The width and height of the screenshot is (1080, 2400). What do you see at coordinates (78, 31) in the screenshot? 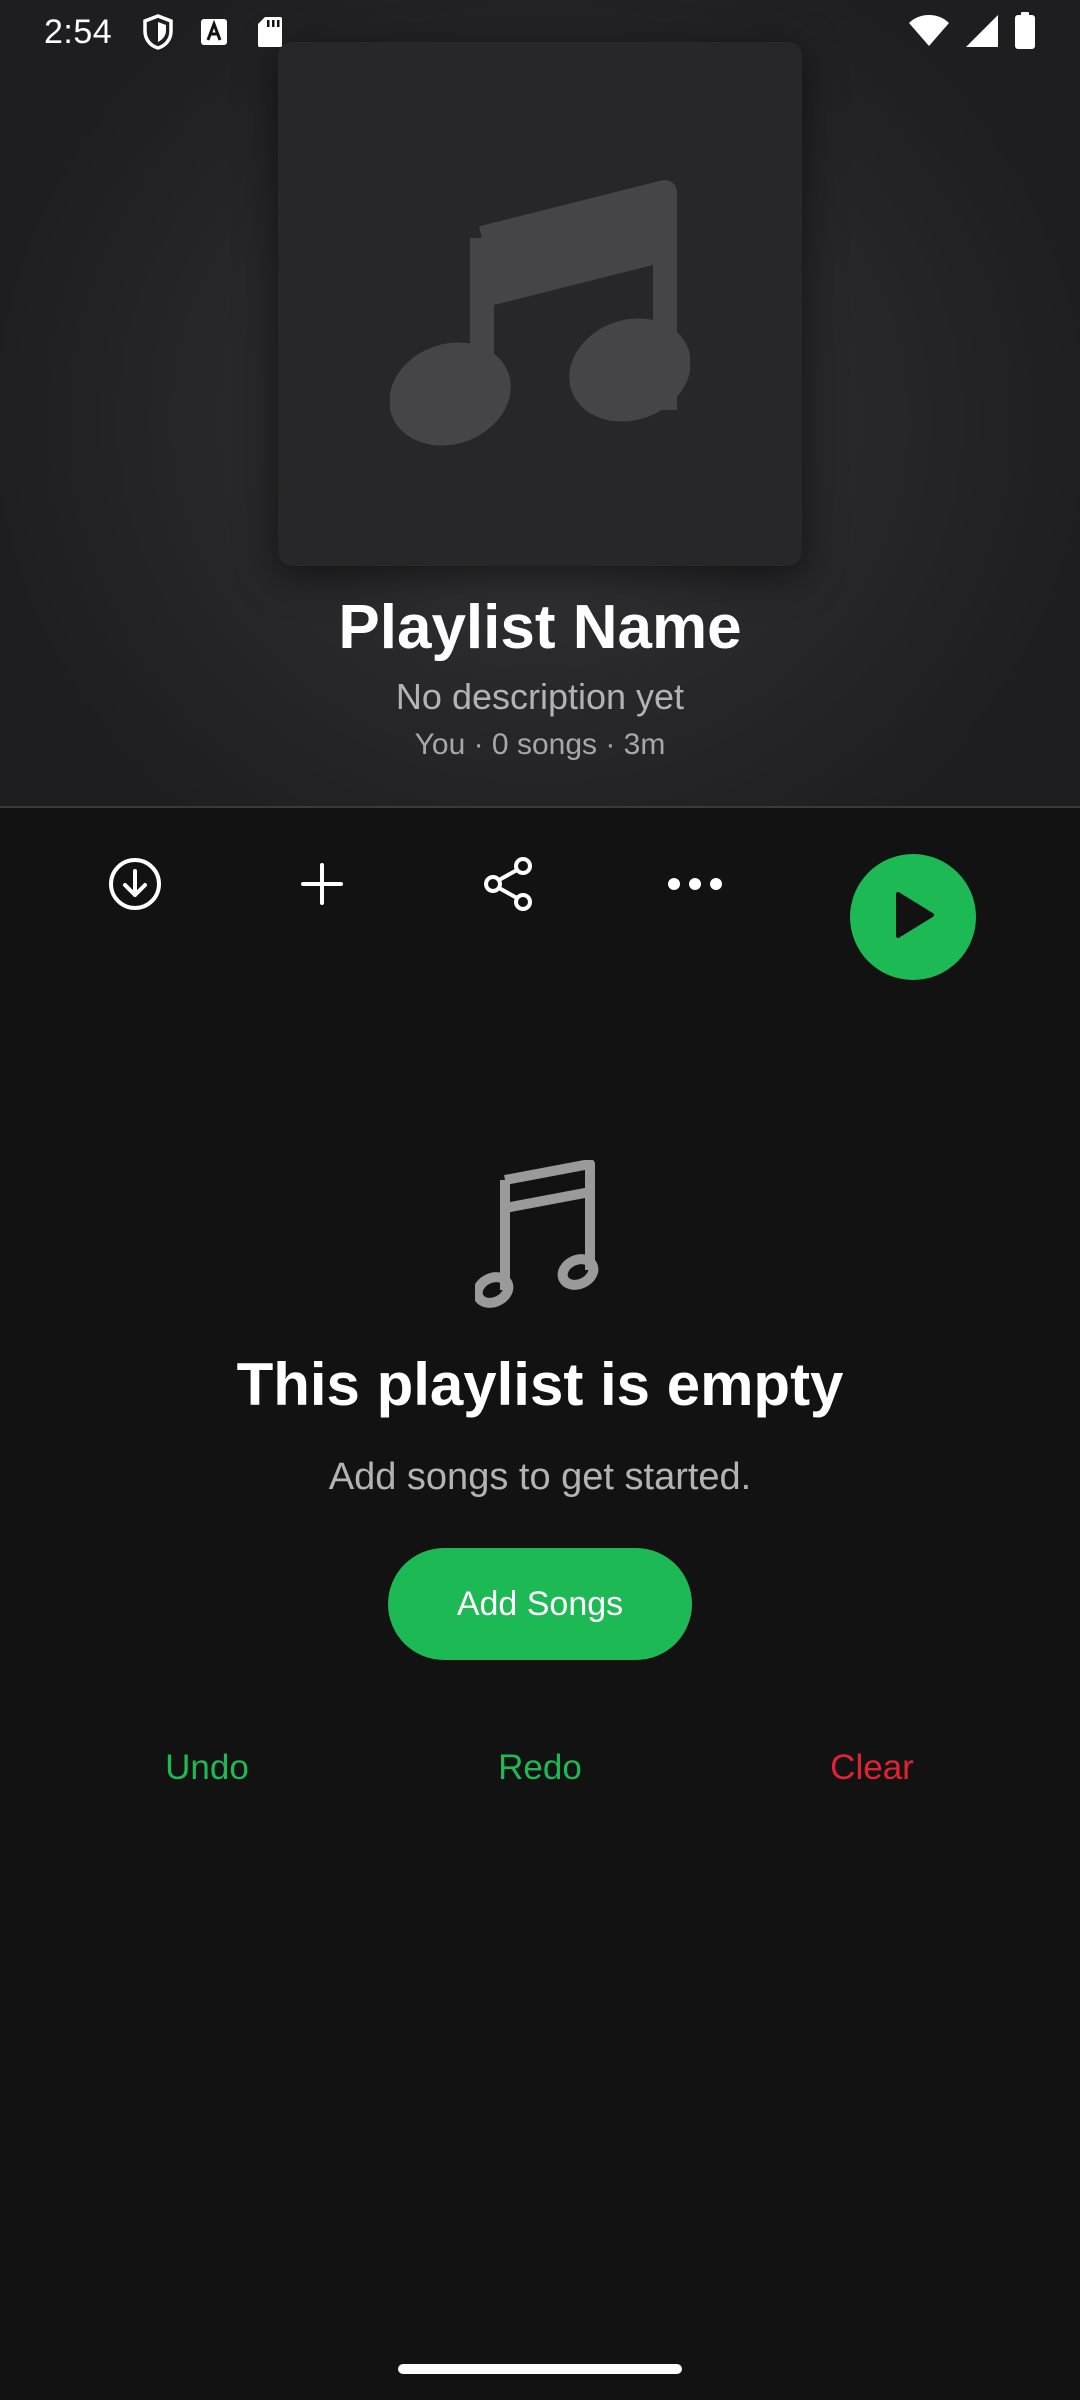
I see `status-time: 2:54` at bounding box center [78, 31].